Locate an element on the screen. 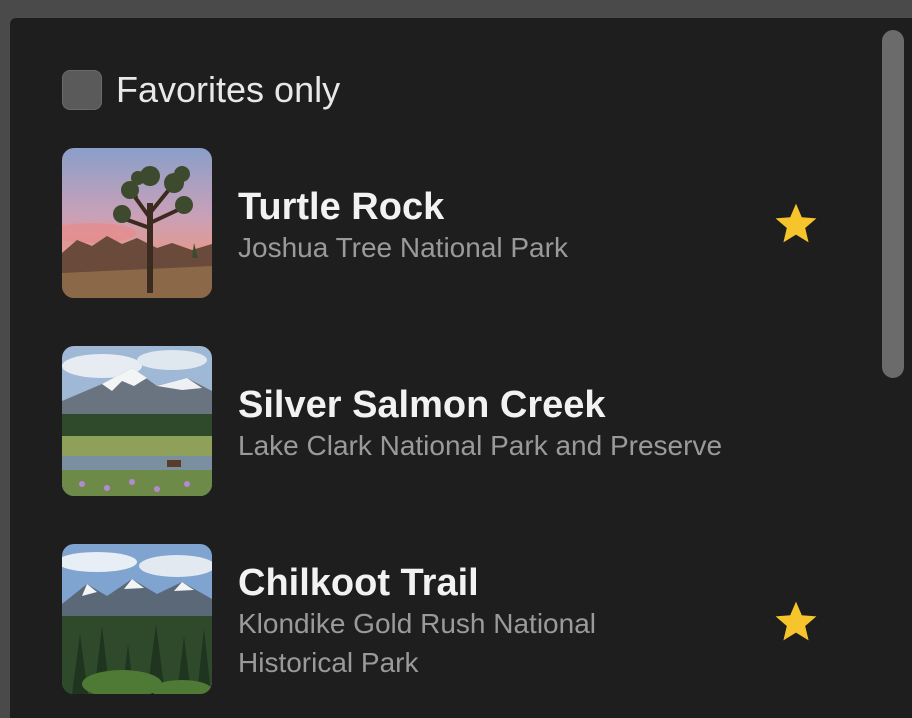 Image resolution: width=912 pixels, height=718 pixels. landmark-park: Joshua Tree National Park is located at coordinates (403, 247).